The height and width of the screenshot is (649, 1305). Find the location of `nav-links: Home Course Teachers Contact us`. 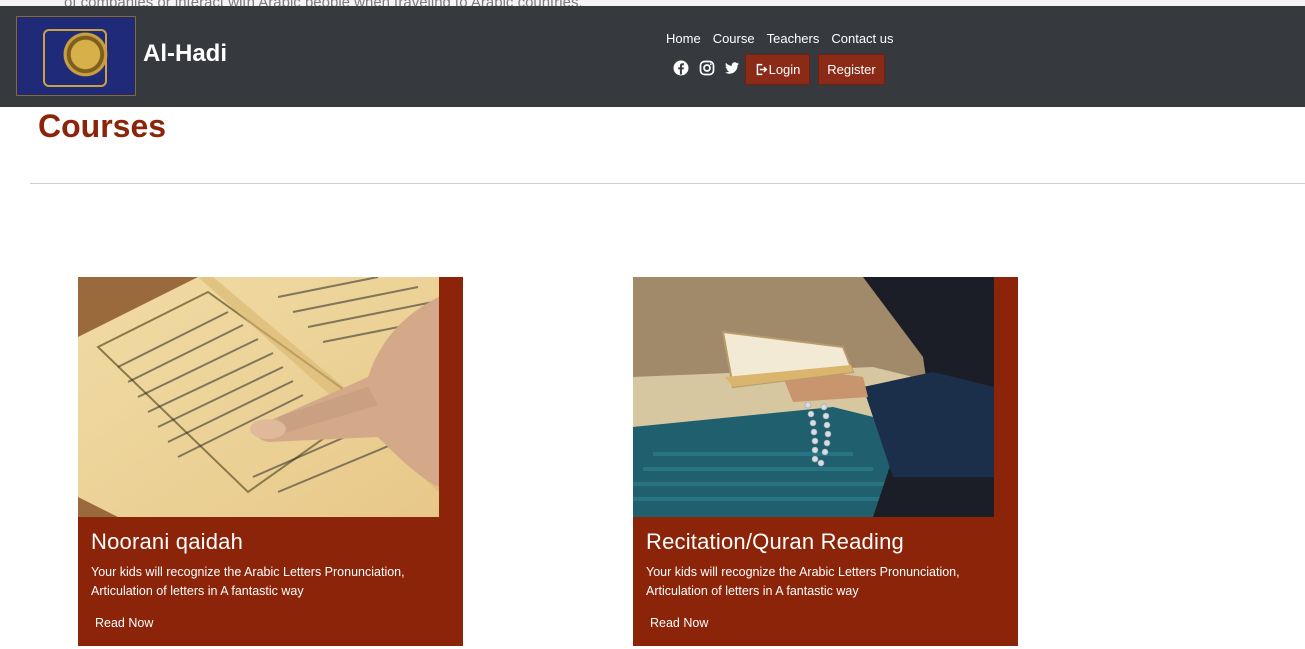

nav-links: Home Course Teachers Contact us is located at coordinates (780, 38).